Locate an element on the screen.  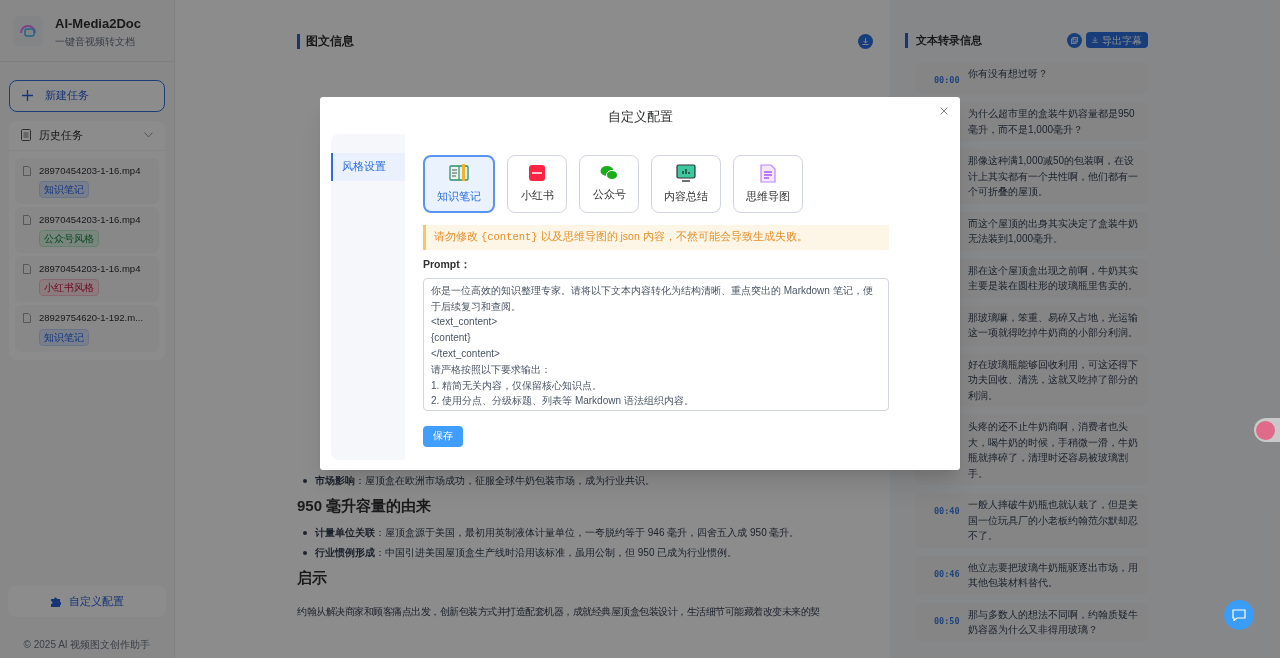
timestamp: 00:46 is located at coordinates (947, 573).